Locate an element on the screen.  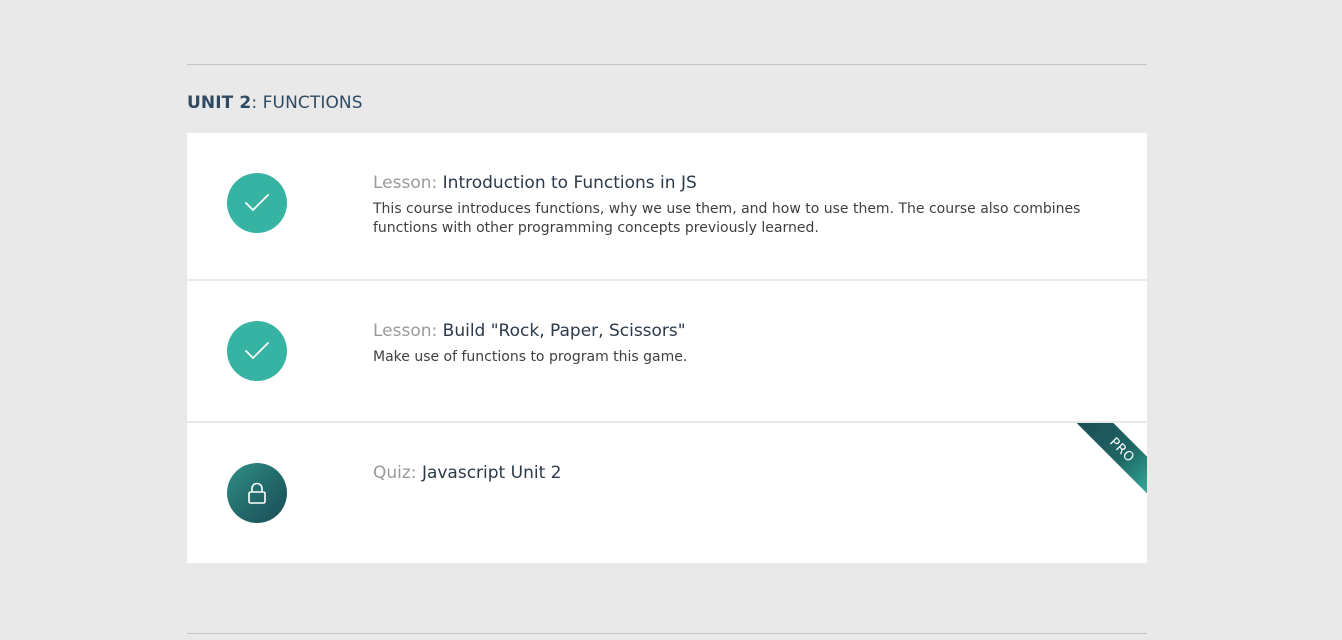
unit-label: UNIT 2 is located at coordinates (219, 103).